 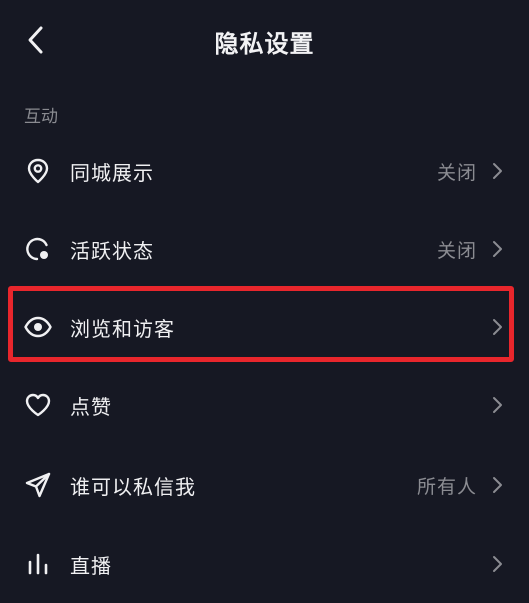 What do you see at coordinates (264, 327) in the screenshot?
I see `setting-row-views-visitors: 浏览和访客` at bounding box center [264, 327].